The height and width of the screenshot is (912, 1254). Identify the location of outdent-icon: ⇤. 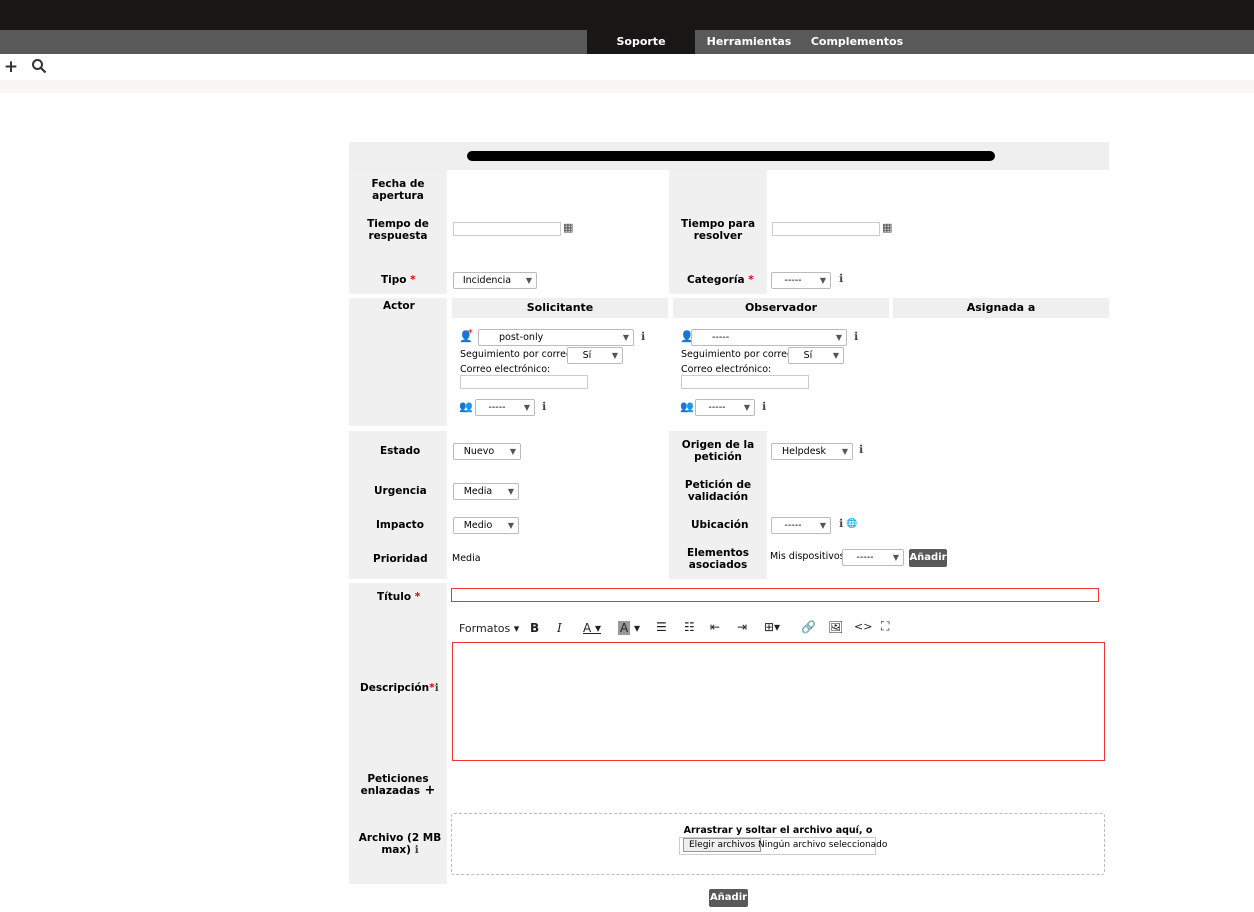
(715, 627).